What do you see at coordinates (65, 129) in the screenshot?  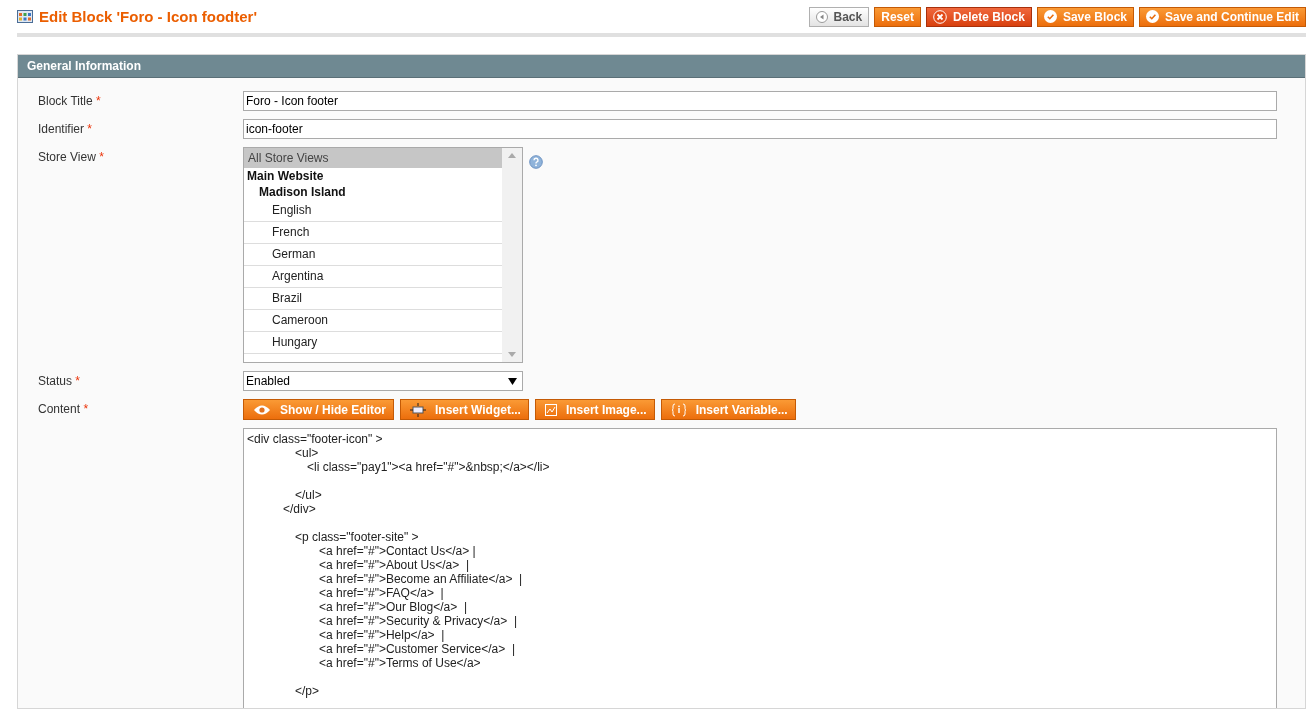 I see `field-label: Identifier *` at bounding box center [65, 129].